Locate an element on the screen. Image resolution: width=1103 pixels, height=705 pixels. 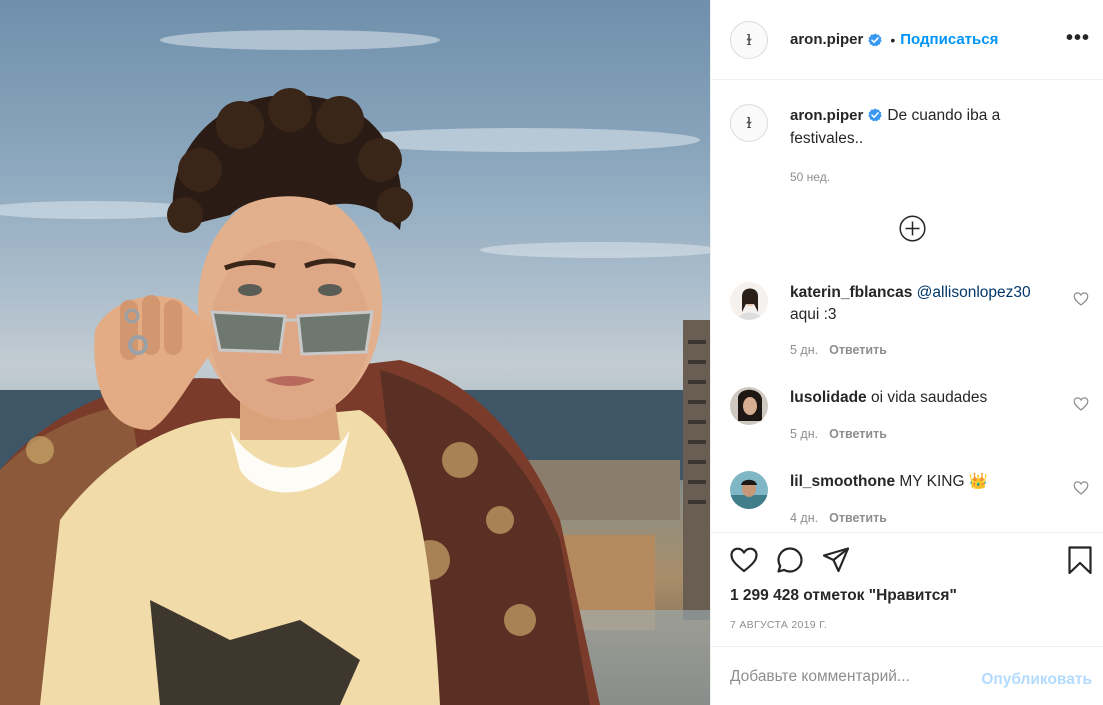
comment-text: aqui :3 is located at coordinates (813, 314).